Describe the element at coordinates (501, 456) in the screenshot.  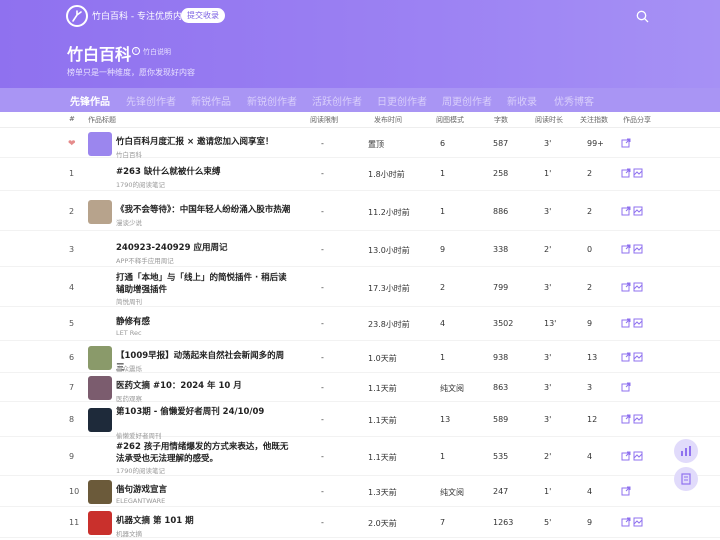
I see `word-count: 535` at that location.